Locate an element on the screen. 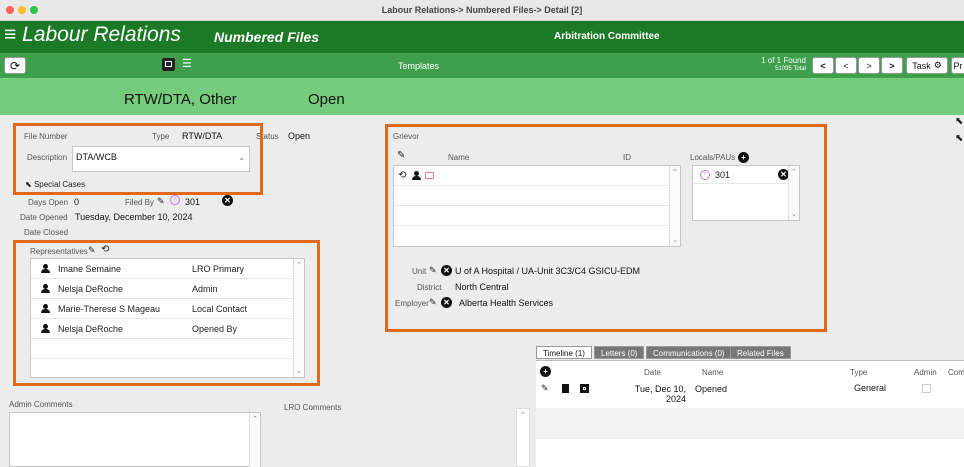 Image resolution: width=964 pixels, height=467 pixels. module-title: Numbered Files is located at coordinates (267, 37).